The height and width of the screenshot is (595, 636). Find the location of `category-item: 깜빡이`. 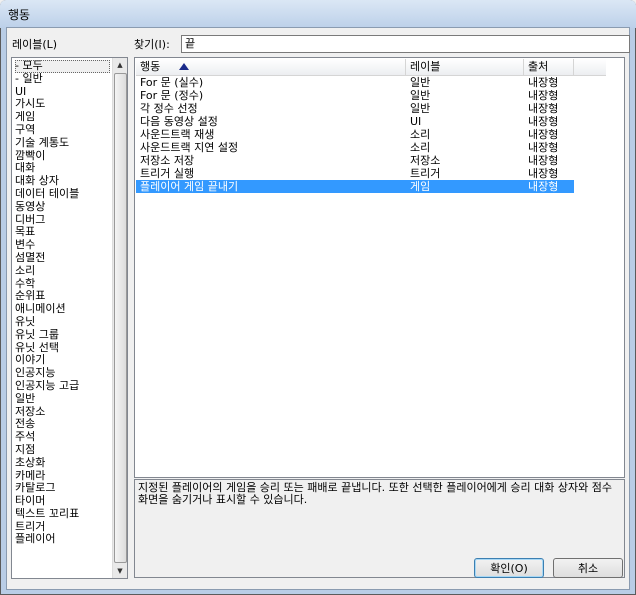

category-item: 깜빡이 is located at coordinates (62, 156).